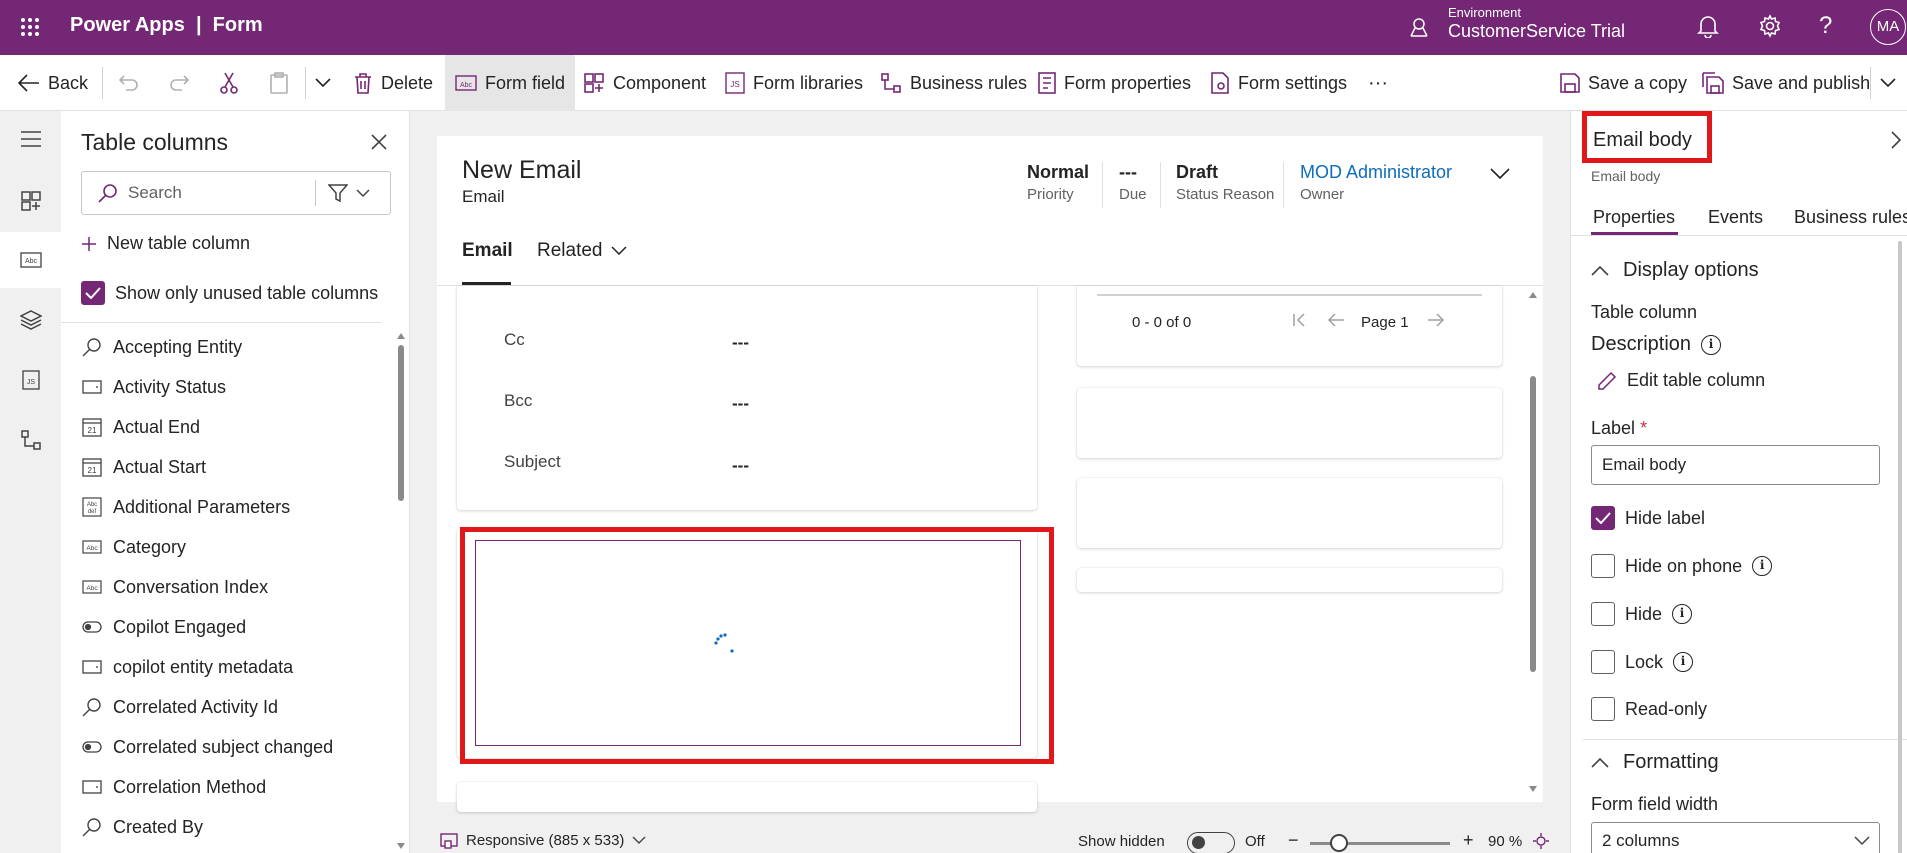 This screenshot has width=1907, height=853. What do you see at coordinates (165, 243) in the screenshot?
I see `new-table-column-button: New table column` at bounding box center [165, 243].